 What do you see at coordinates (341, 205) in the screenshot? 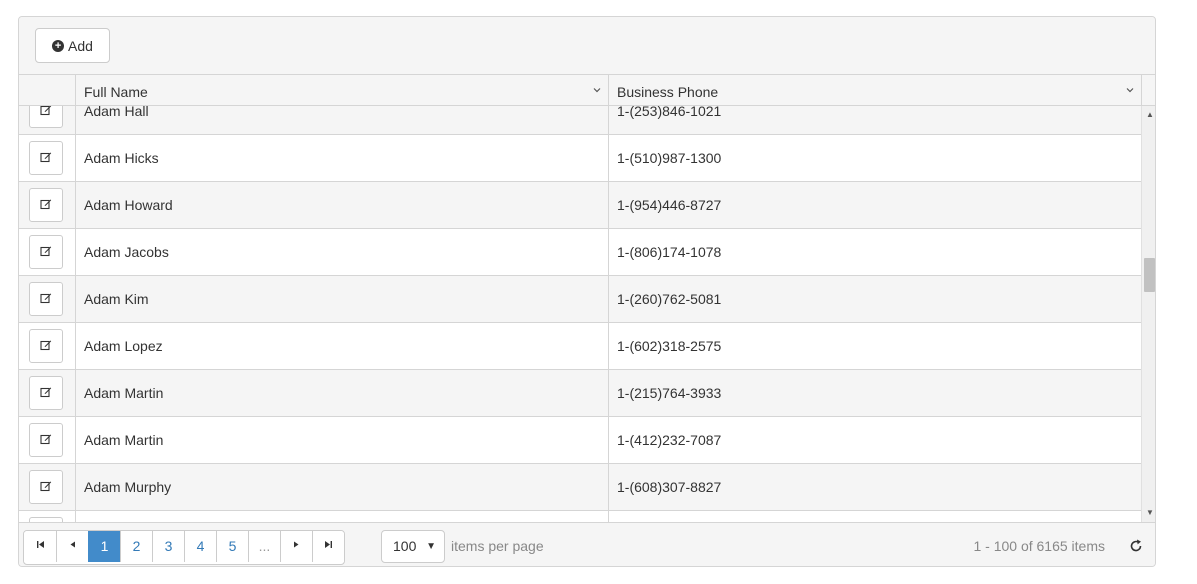
I see `full-name-cell: Adam Howard` at bounding box center [341, 205].